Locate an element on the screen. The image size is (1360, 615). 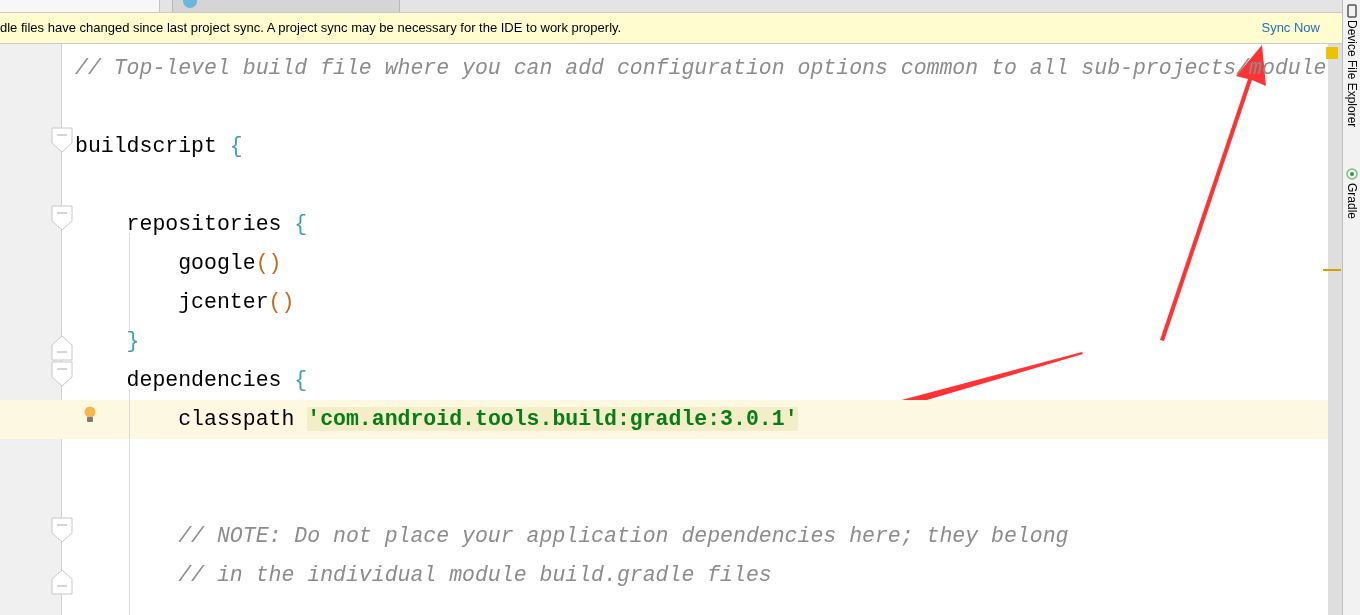
code-line: dependencies { is located at coordinates (216, 380).